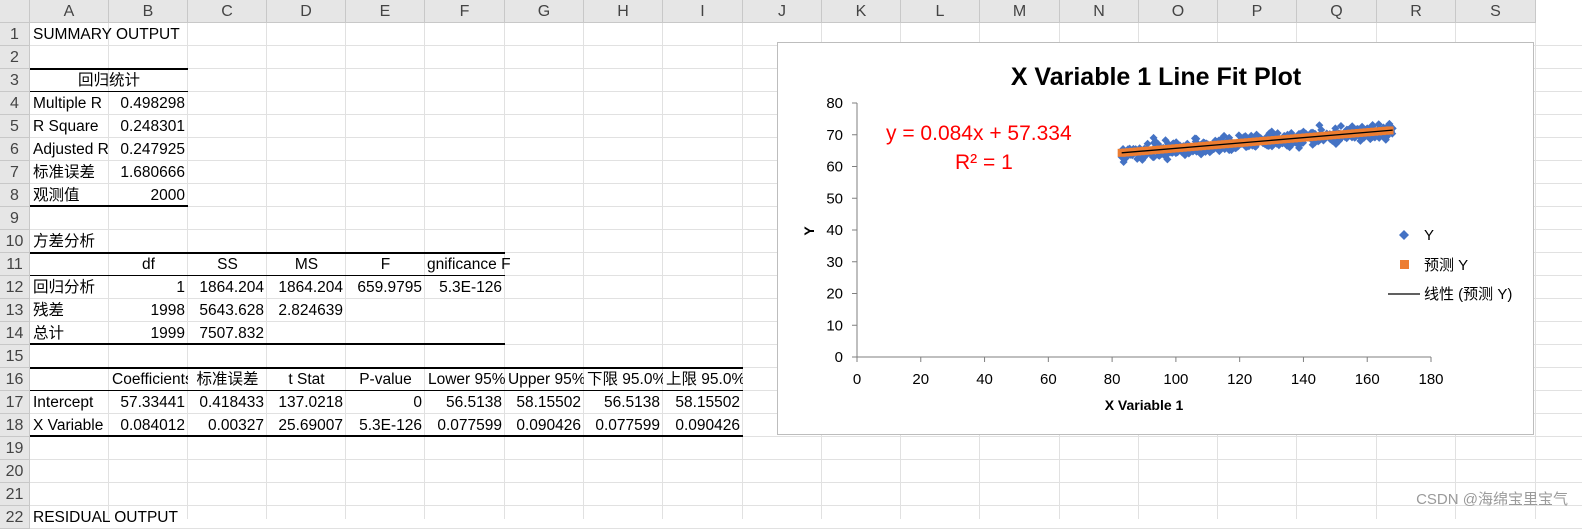  Describe the element at coordinates (15, 448) in the screenshot. I see `row-header-19: 19` at that location.